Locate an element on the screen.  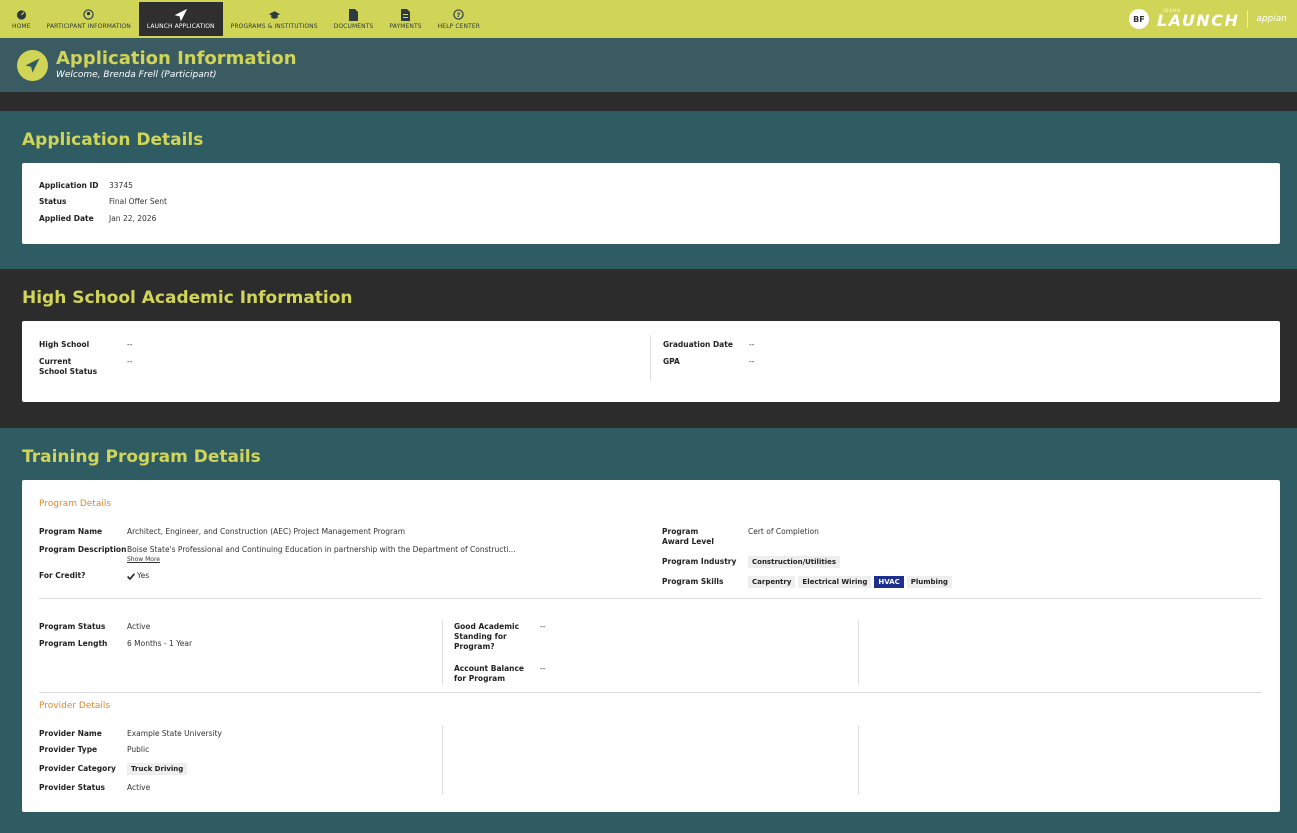
nav-participant-information: PARTICIPANT INFORMATION is located at coordinates (89, 19).